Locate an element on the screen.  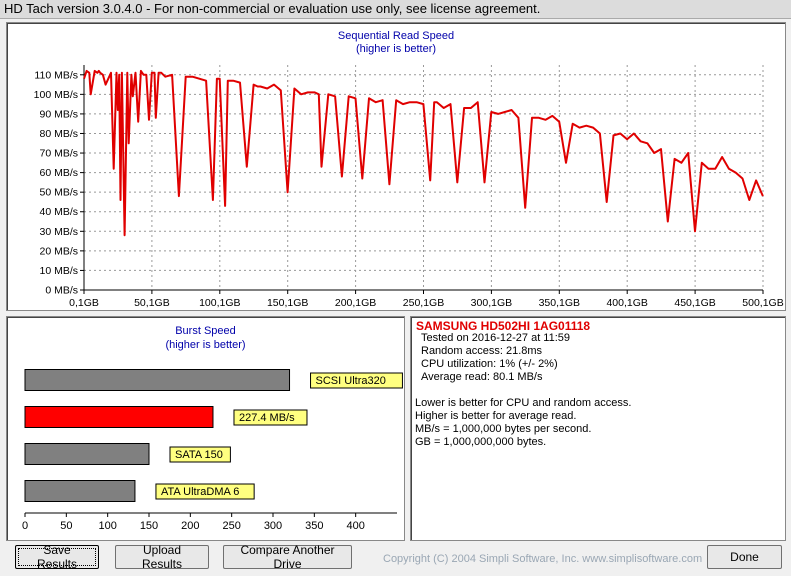
burst-bar-drive is located at coordinates (119, 417).